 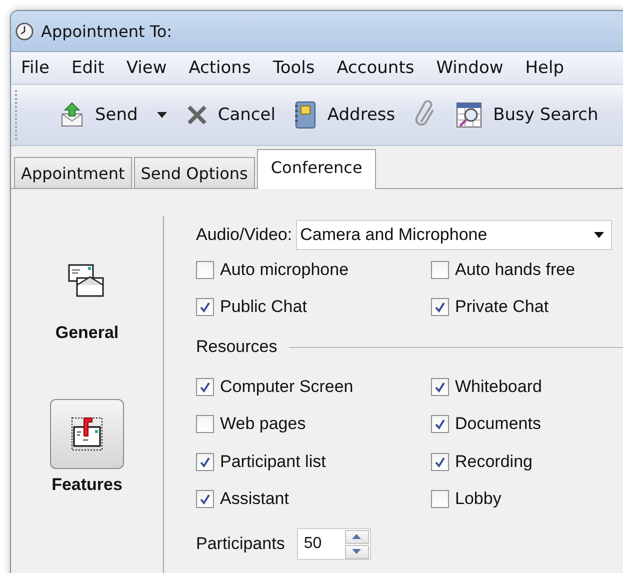 I want to click on group-heading: Resources, so click(x=237, y=347).